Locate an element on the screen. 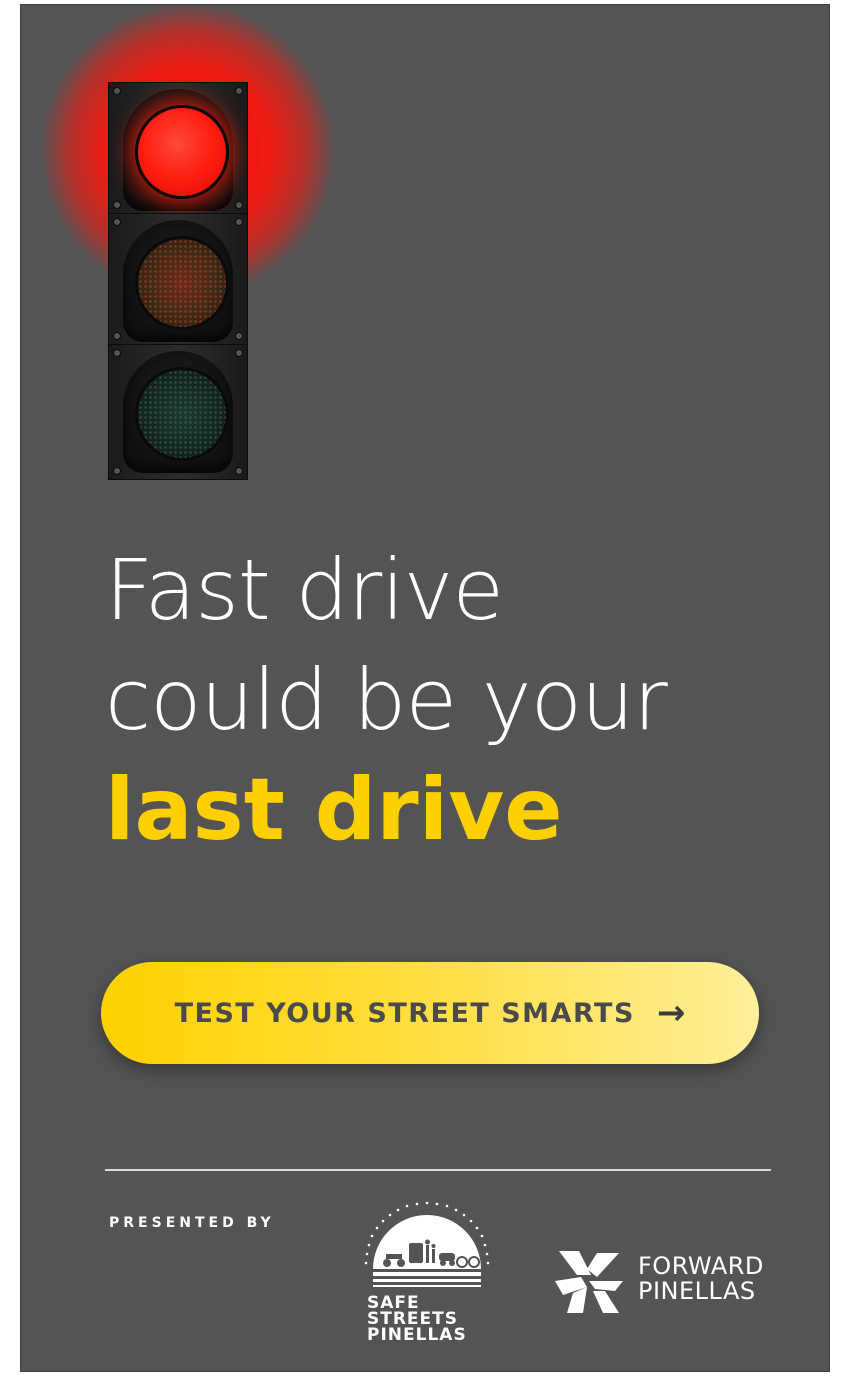 The image size is (843, 1383). signal-unit-red is located at coordinates (178, 148).